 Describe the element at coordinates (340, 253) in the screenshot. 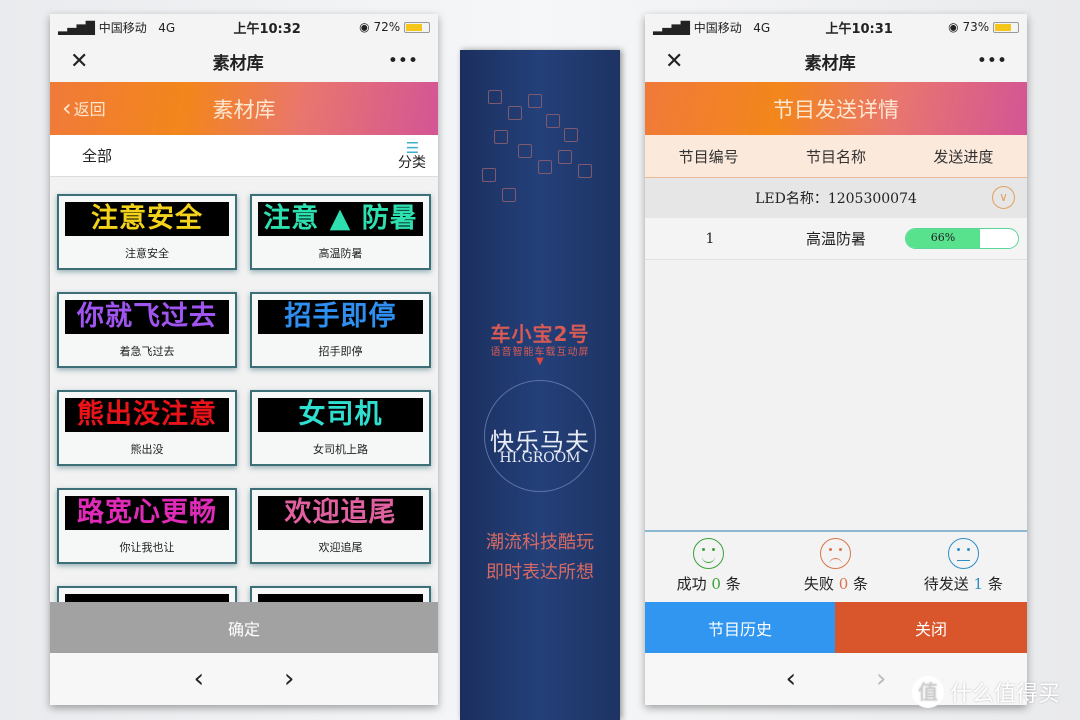

I see `card-label: 高温防暑` at that location.